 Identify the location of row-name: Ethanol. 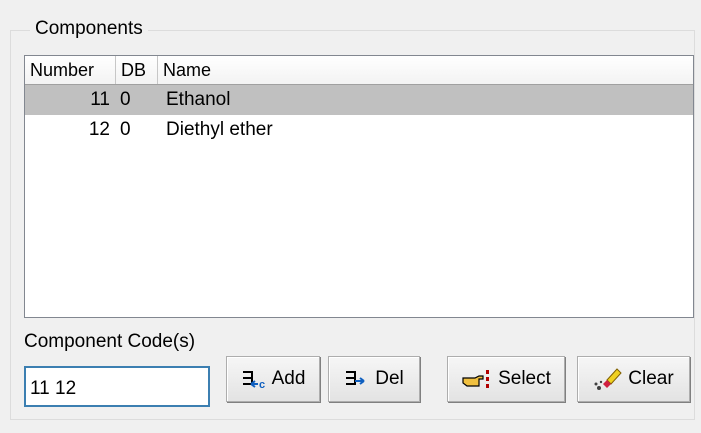
(198, 99).